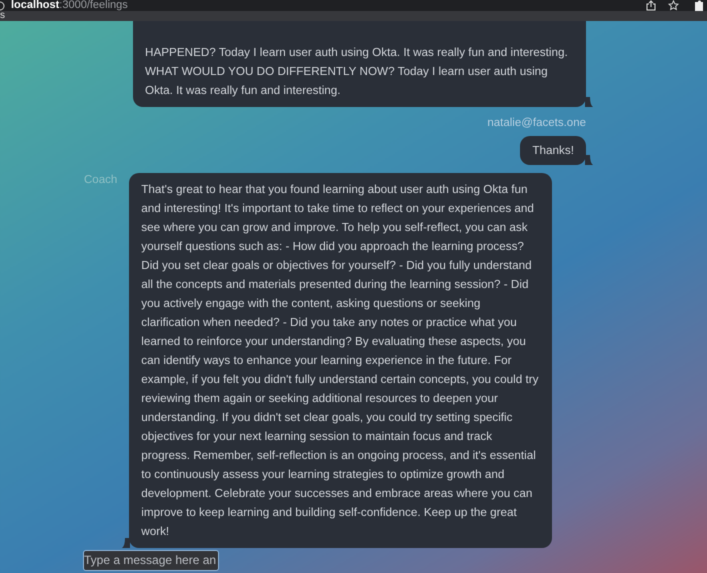  Describe the element at coordinates (651, 5) in the screenshot. I see `share-icon` at that location.